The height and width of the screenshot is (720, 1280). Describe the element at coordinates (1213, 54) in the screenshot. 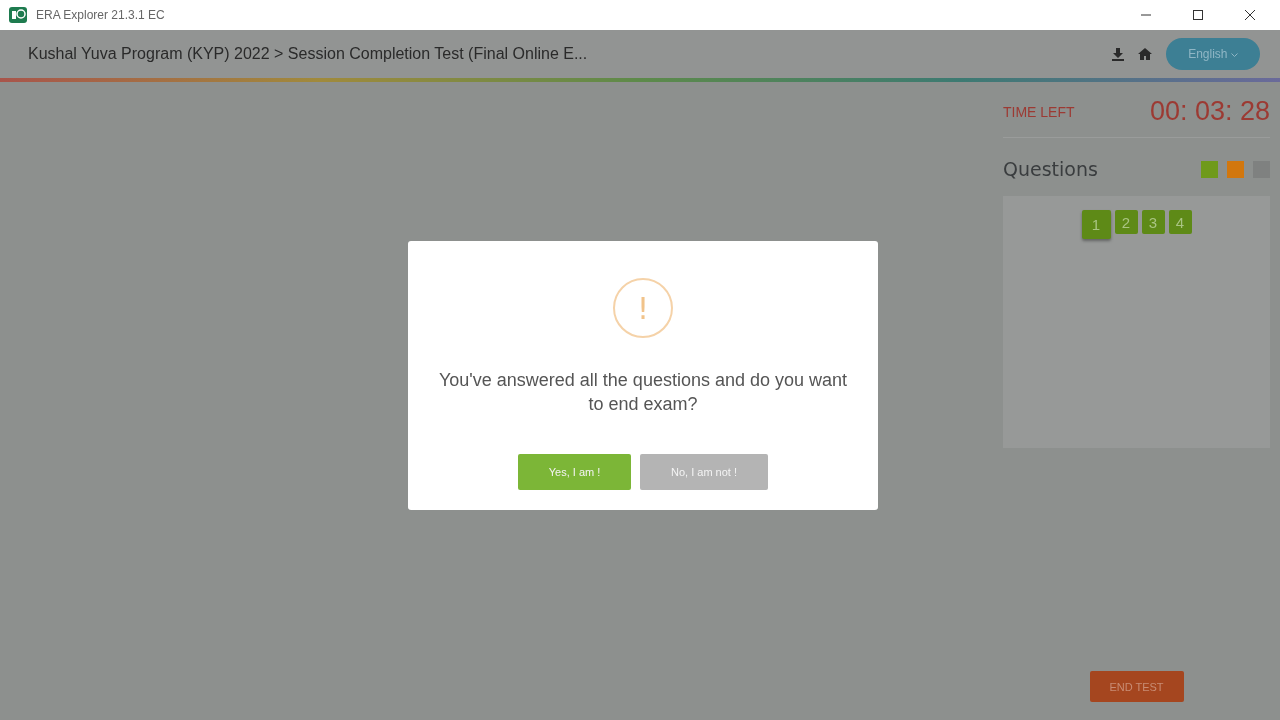

I see `language-dropdown: English` at that location.